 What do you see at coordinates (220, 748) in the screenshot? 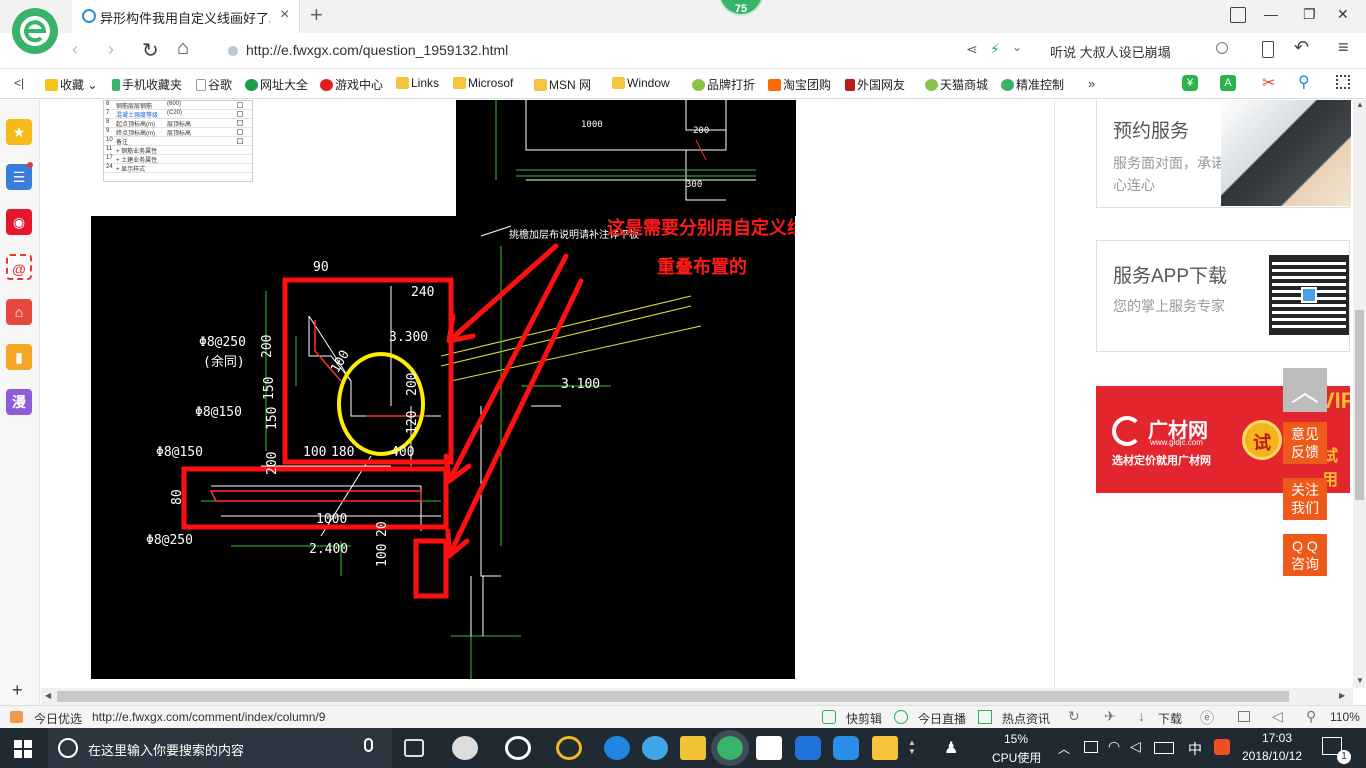
I see `taskbar-search: 在这里输入你要搜索的内容` at bounding box center [220, 748].